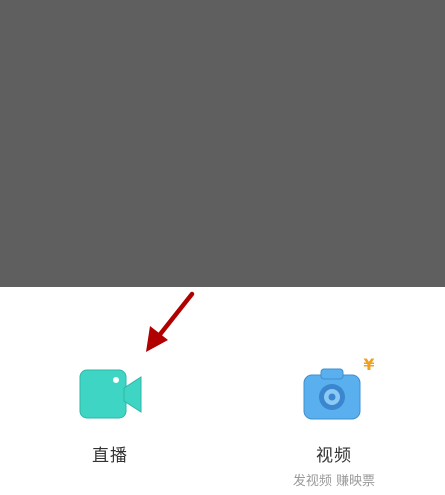  Describe the element at coordinates (110, 456) in the screenshot. I see `live-label: 直播` at that location.